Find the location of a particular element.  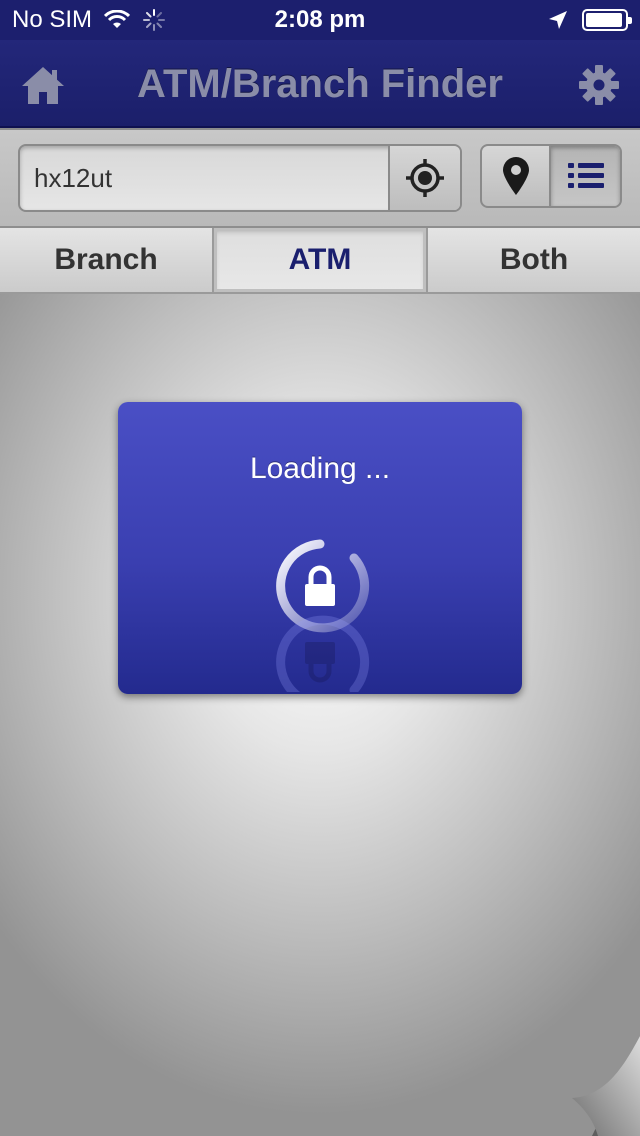

carrier-label: No SIM is located at coordinates (52, 19).